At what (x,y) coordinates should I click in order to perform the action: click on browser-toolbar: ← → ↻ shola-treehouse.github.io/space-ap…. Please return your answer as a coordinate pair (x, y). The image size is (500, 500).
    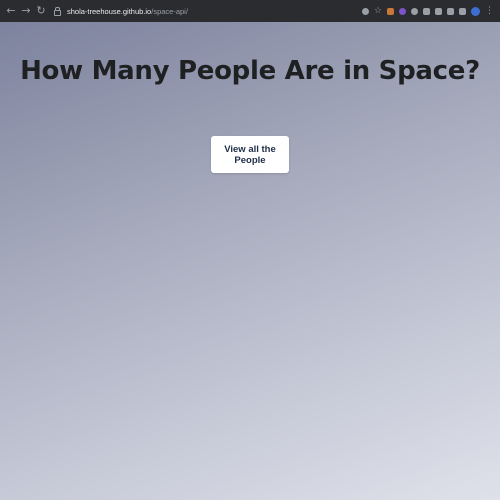
    Looking at the image, I should click on (250, 11).